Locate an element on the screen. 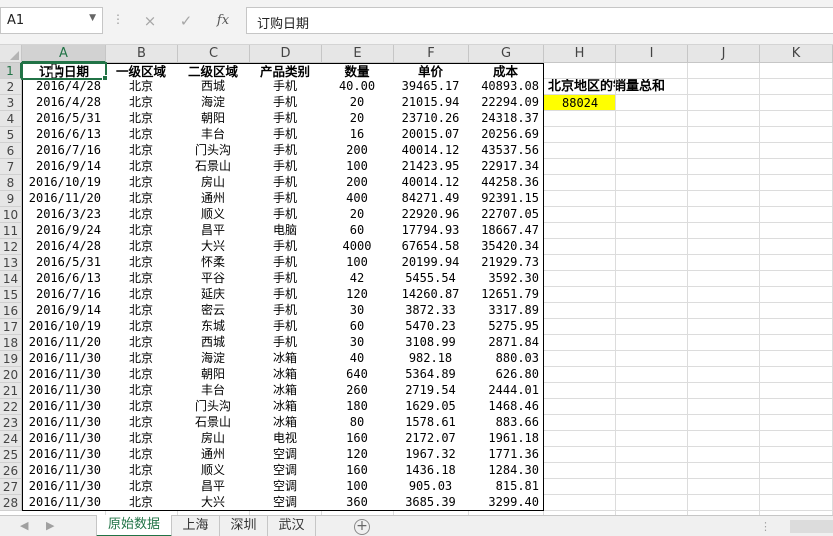 This screenshot has height=536, width=833. column-header-f: F is located at coordinates (431, 54).